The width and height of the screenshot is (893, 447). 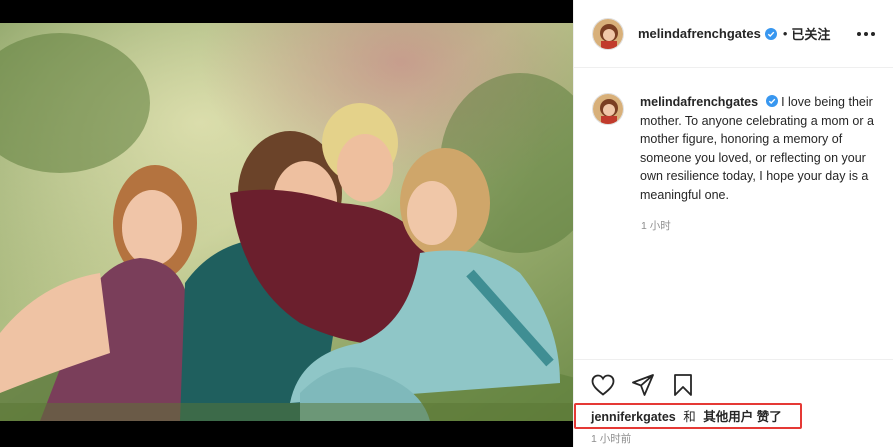 I want to click on following-button: 已关注, so click(x=810, y=33).